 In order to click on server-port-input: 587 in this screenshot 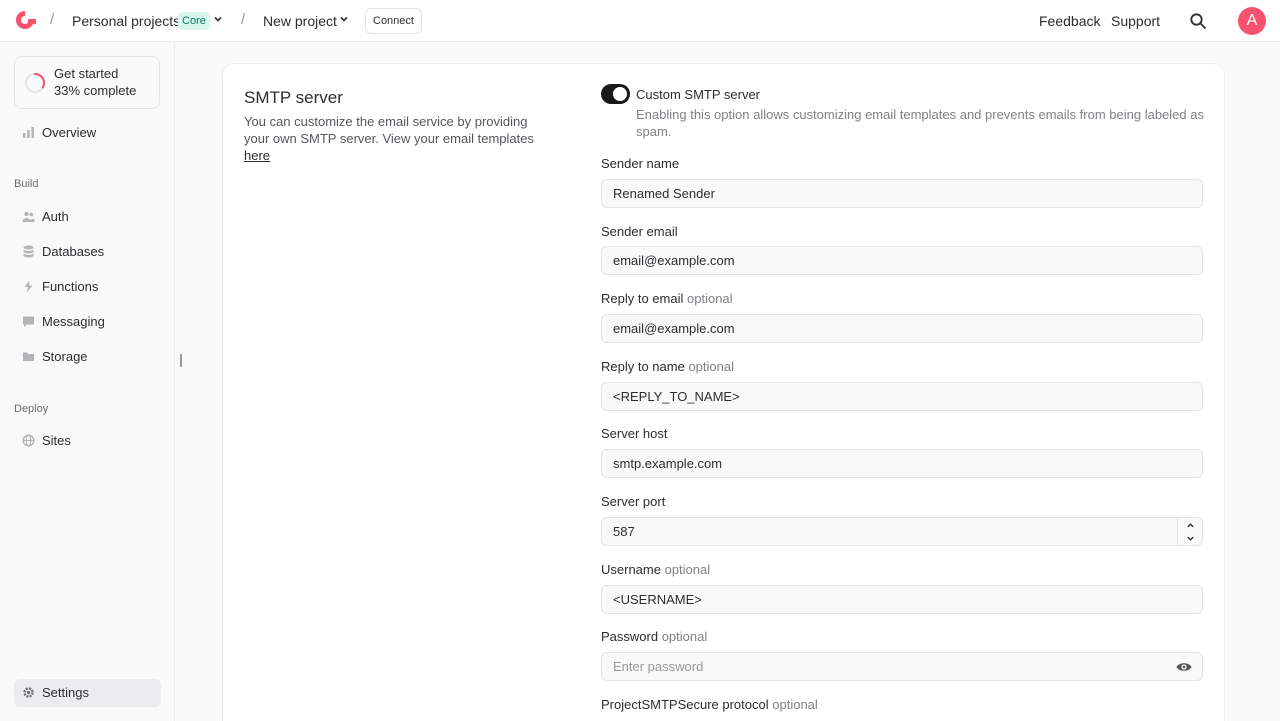, I will do `click(902, 531)`.